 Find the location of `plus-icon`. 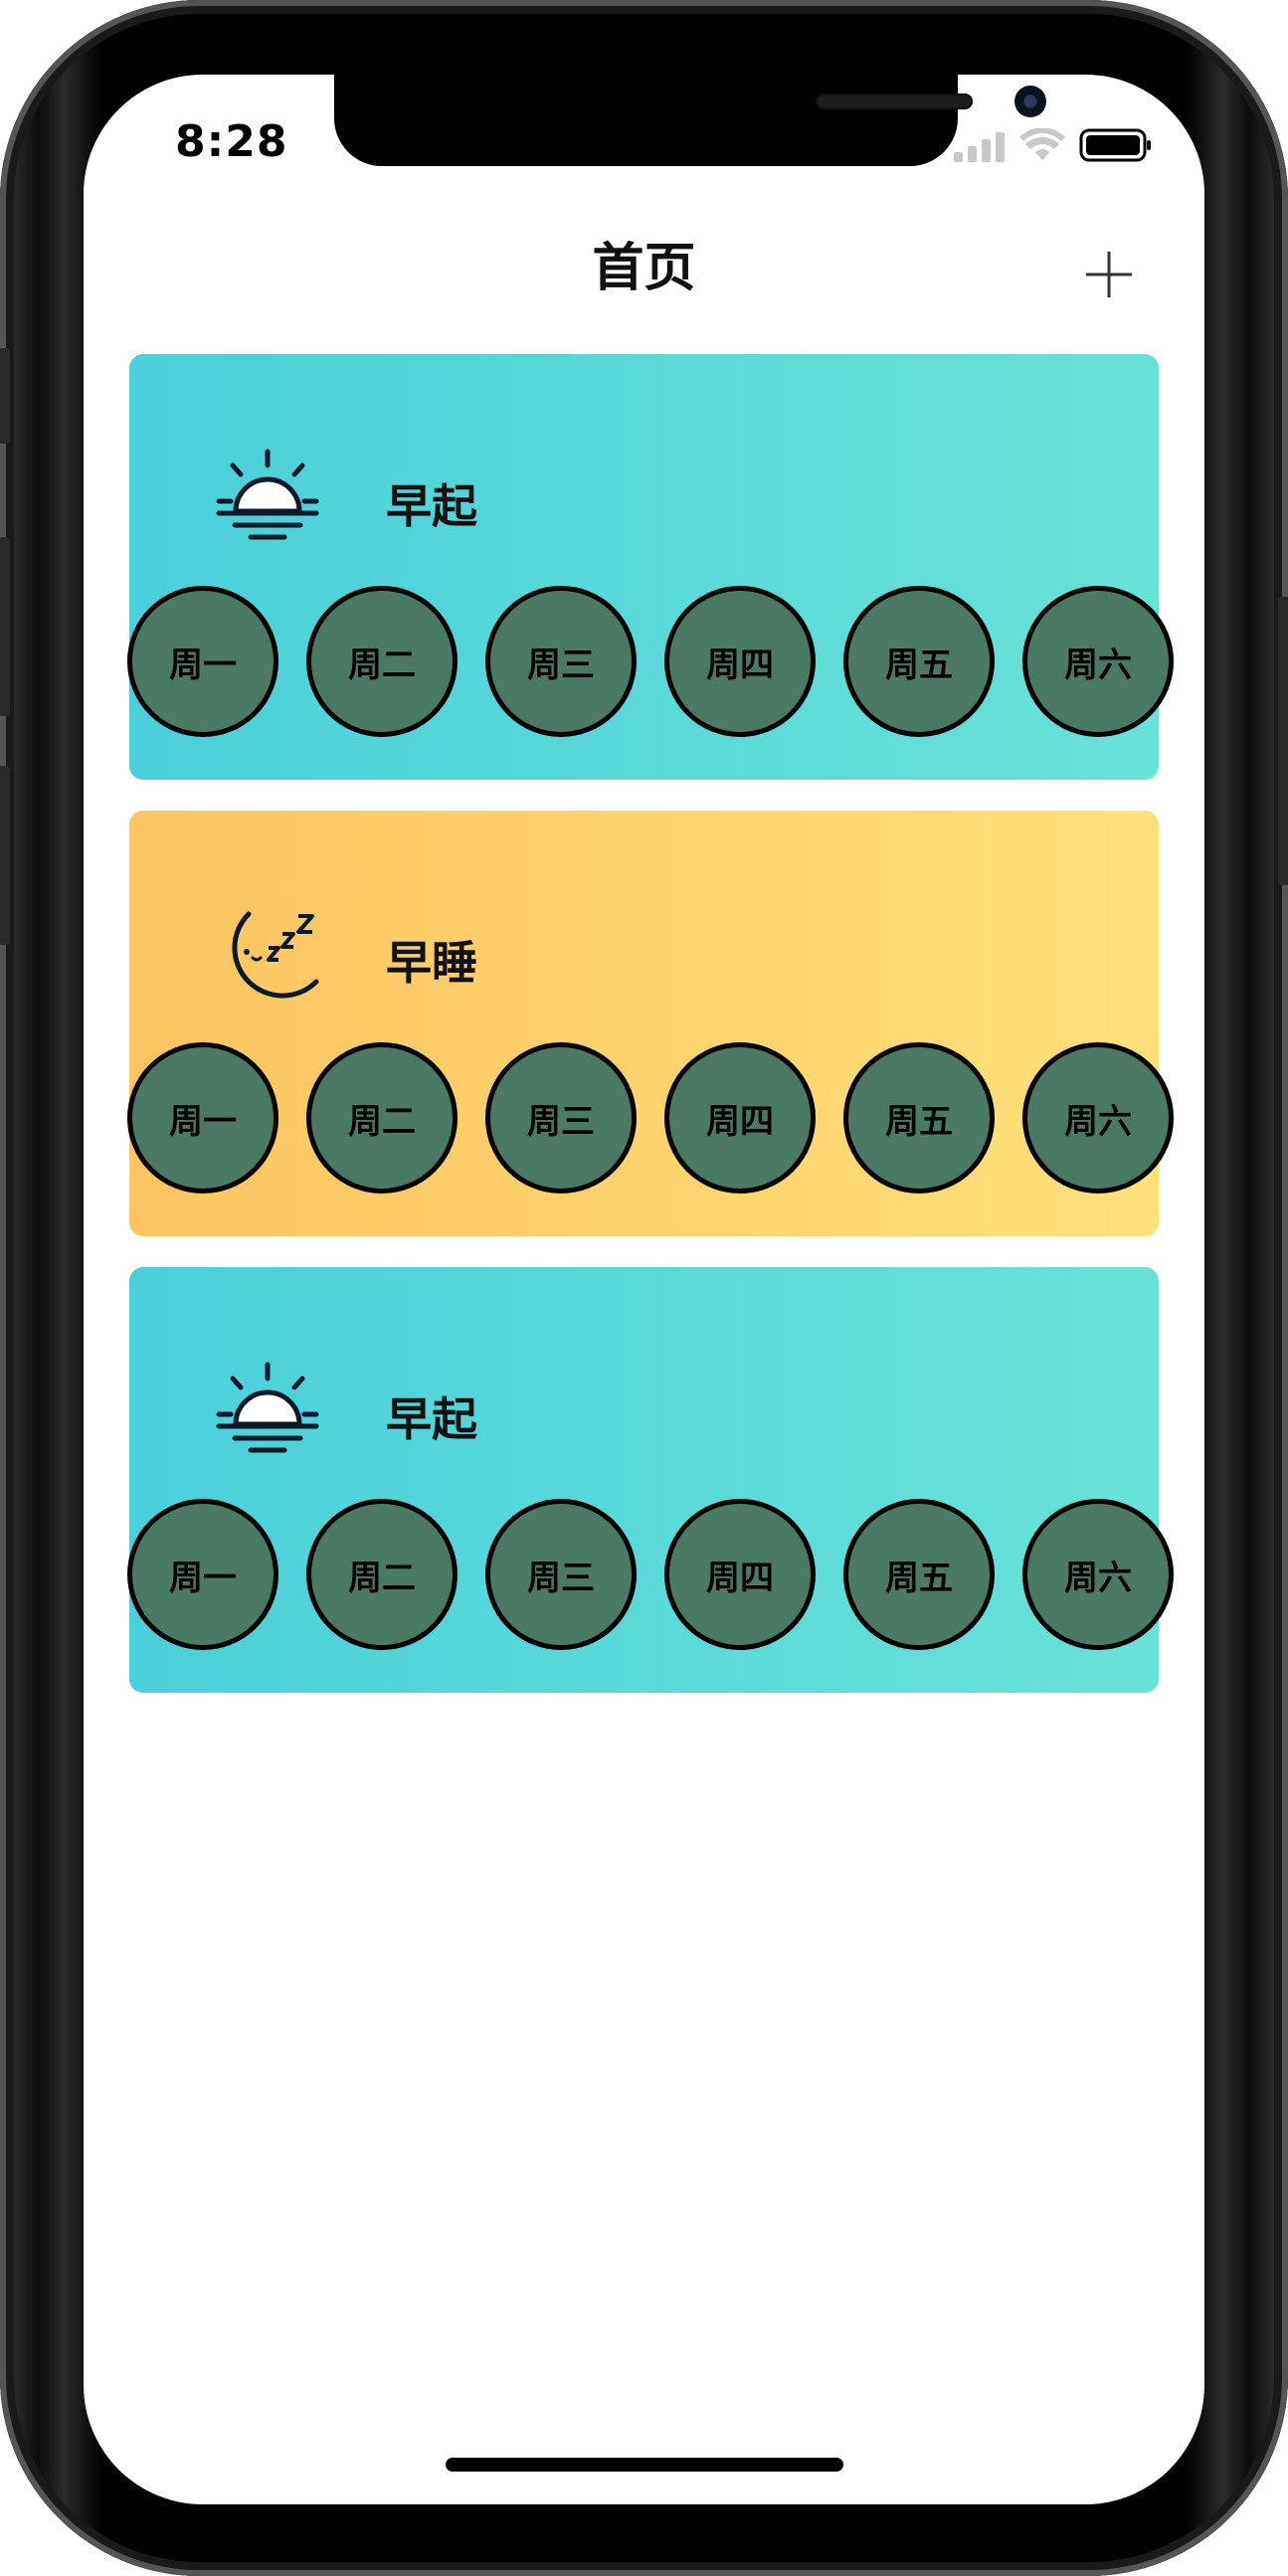

plus-icon is located at coordinates (1109, 274).